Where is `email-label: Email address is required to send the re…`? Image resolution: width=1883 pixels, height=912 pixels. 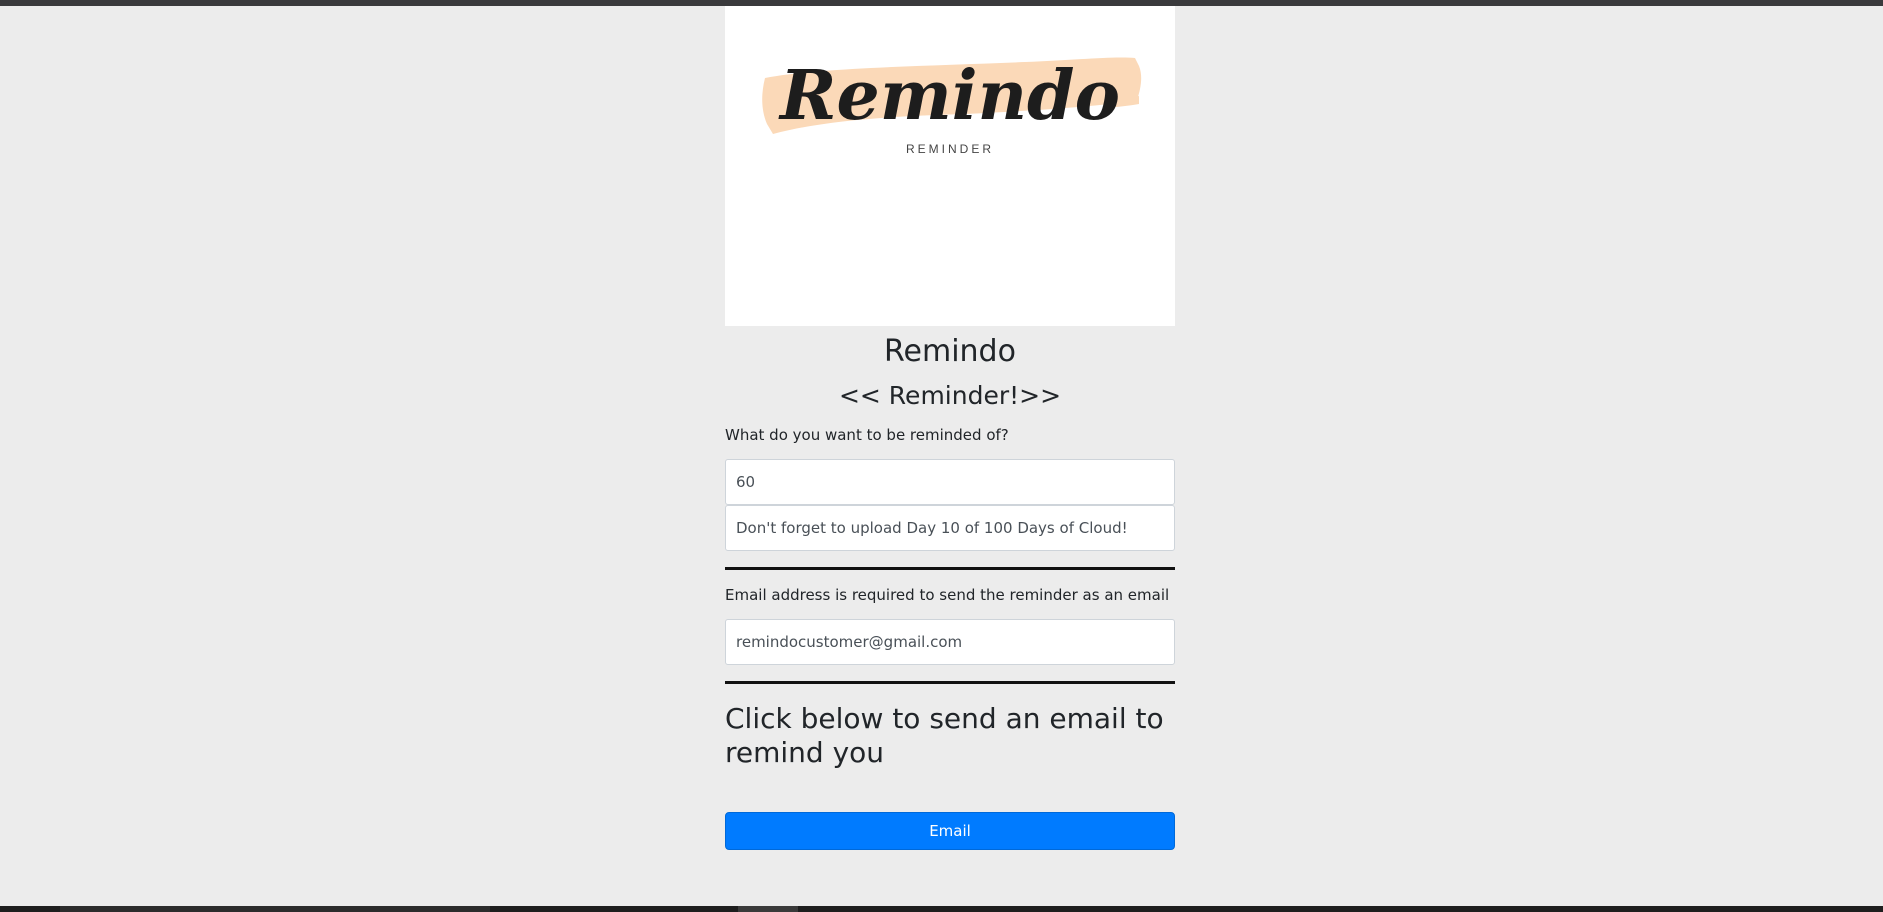
email-label: Email address is required to send the re… is located at coordinates (947, 595).